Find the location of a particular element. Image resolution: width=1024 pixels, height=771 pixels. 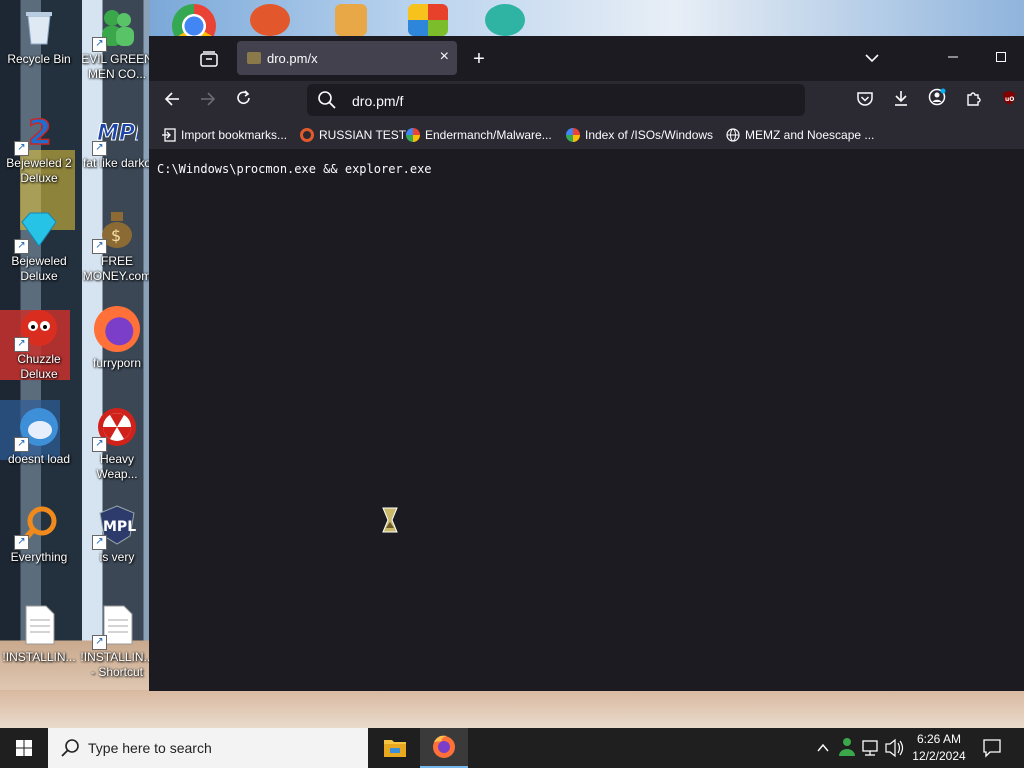

downloads-button is located at coordinates (901, 101).